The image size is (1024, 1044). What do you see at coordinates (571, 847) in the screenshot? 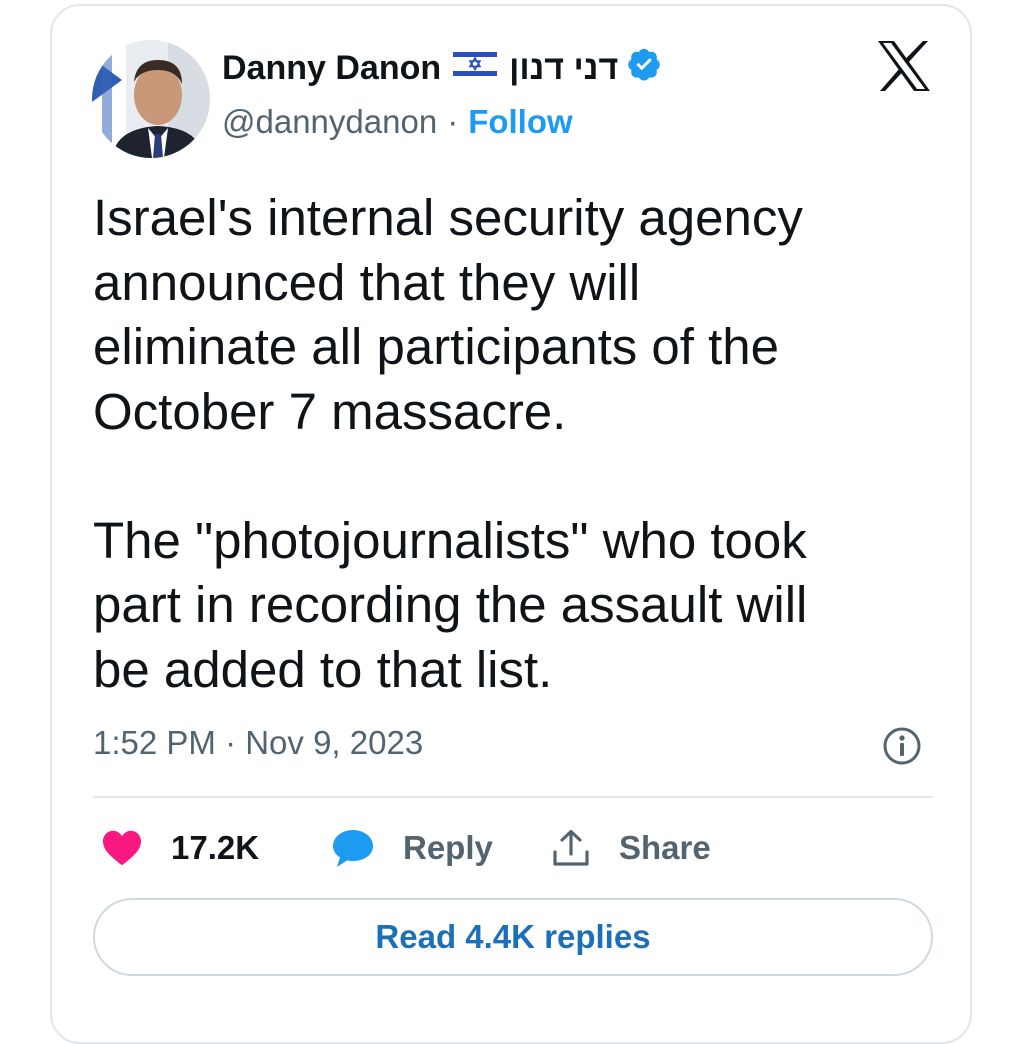
I see `share-upload-icon` at bounding box center [571, 847].